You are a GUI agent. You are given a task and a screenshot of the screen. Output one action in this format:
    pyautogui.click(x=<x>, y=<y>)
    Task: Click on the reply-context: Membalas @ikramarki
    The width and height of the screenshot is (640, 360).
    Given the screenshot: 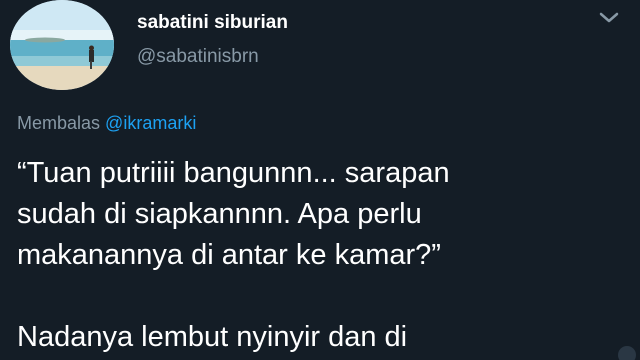 What is the action you would take?
    pyautogui.click(x=106, y=123)
    